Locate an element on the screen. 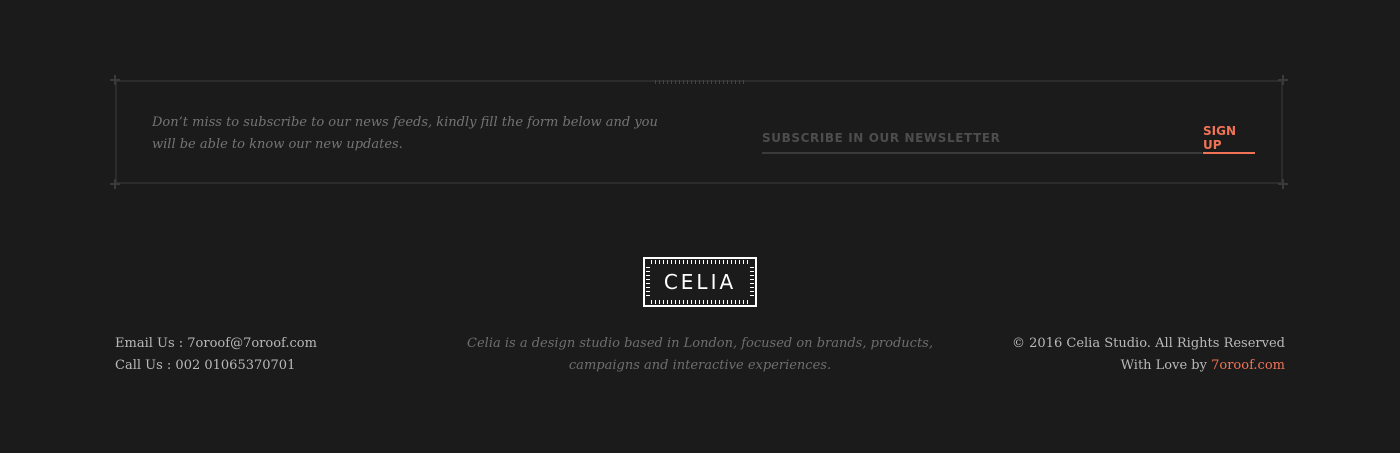 Image resolution: width=1400 pixels, height=453 pixels. newsletter-email-input is located at coordinates (982, 139).